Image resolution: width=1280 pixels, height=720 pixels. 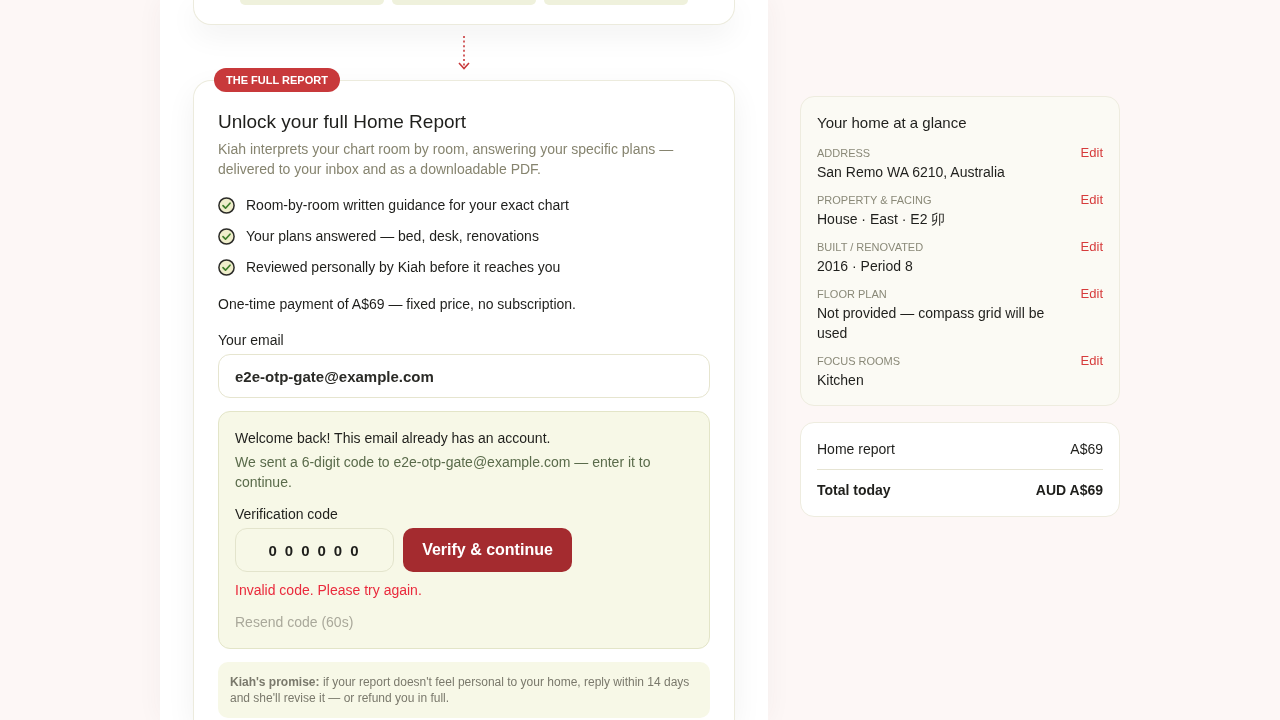 I want to click on error-message: Invalid code. Please try again., so click(x=329, y=590).